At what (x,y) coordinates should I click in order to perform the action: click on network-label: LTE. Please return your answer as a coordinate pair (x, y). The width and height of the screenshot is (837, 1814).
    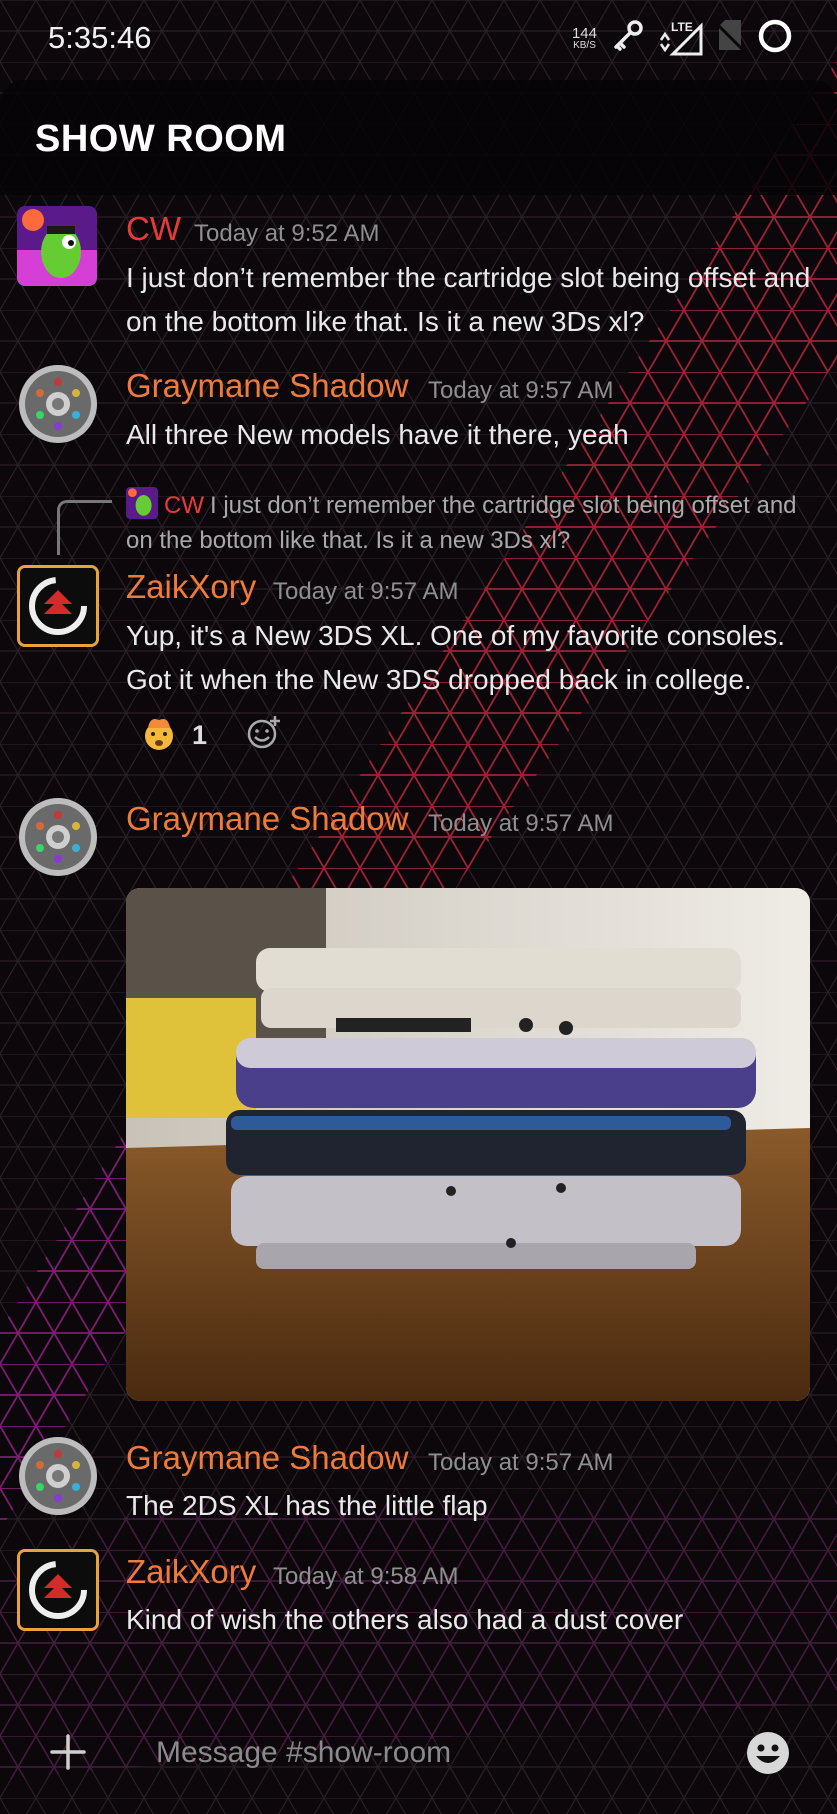
    Looking at the image, I should click on (682, 26).